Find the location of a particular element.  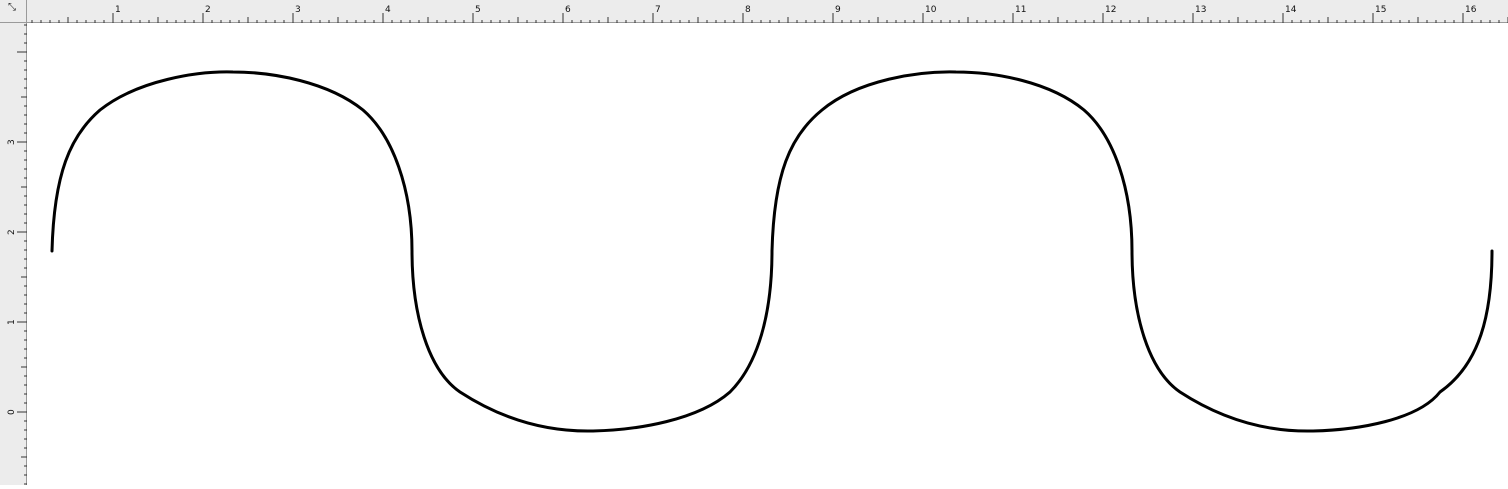

horizontal-ruler-label: 9 is located at coordinates (838, 10).